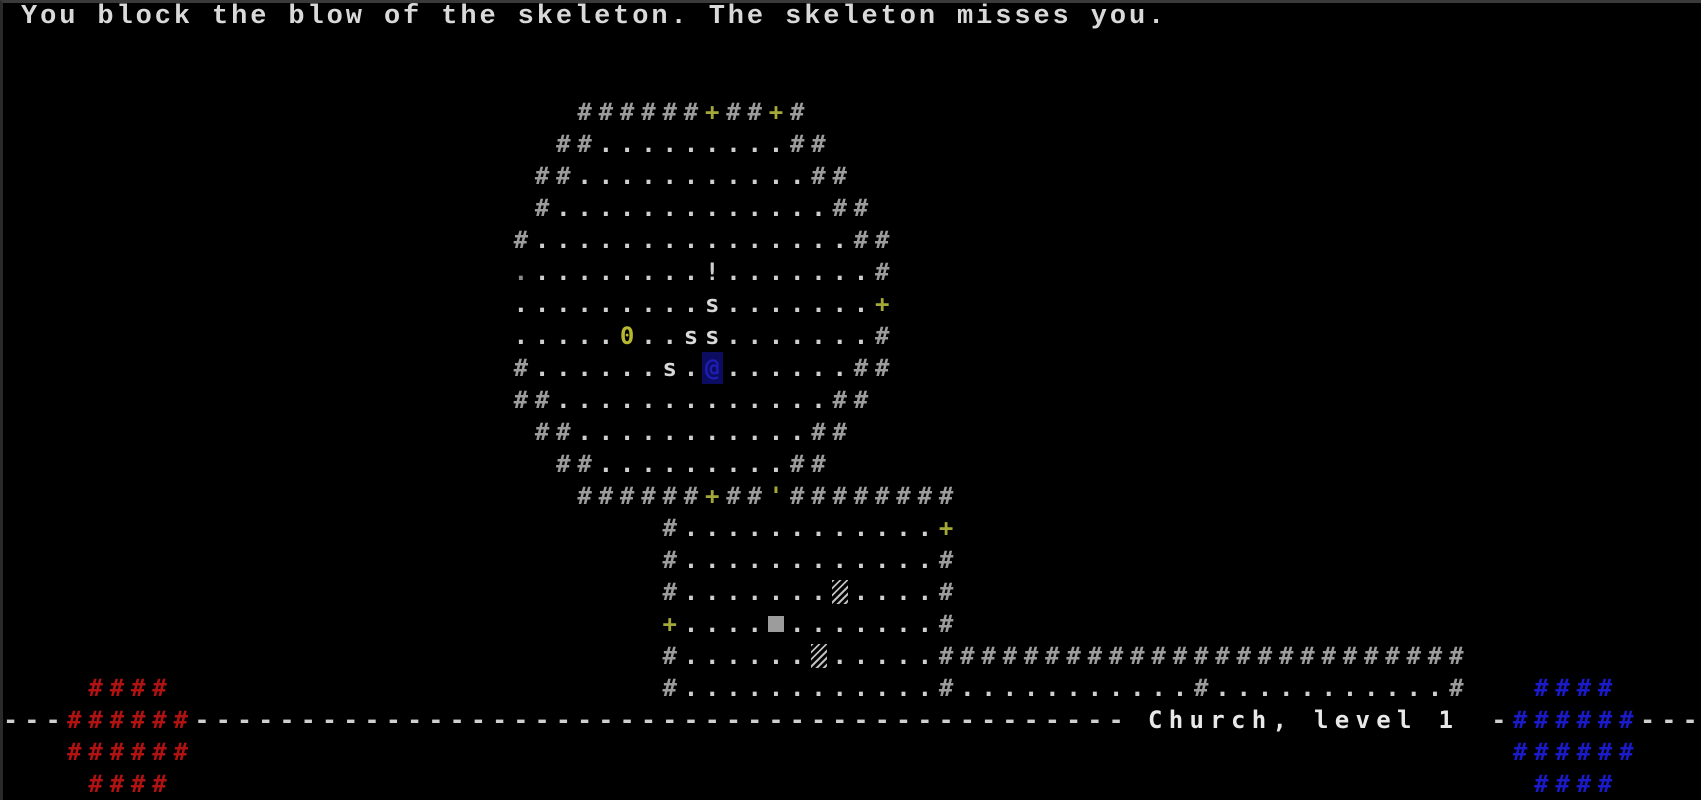 The image size is (1701, 800). Describe the element at coordinates (712, 368) in the screenshot. I see `player-icon: @` at that location.